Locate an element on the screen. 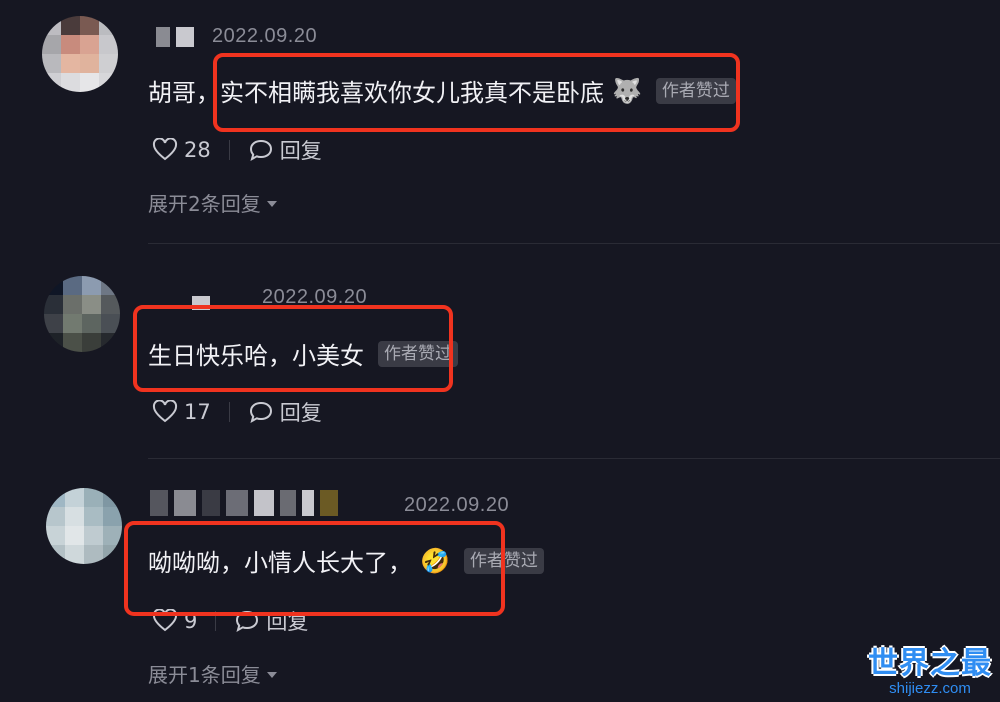 The image size is (1000, 702). expand-replies-label: 展开2条回复 is located at coordinates (204, 204).